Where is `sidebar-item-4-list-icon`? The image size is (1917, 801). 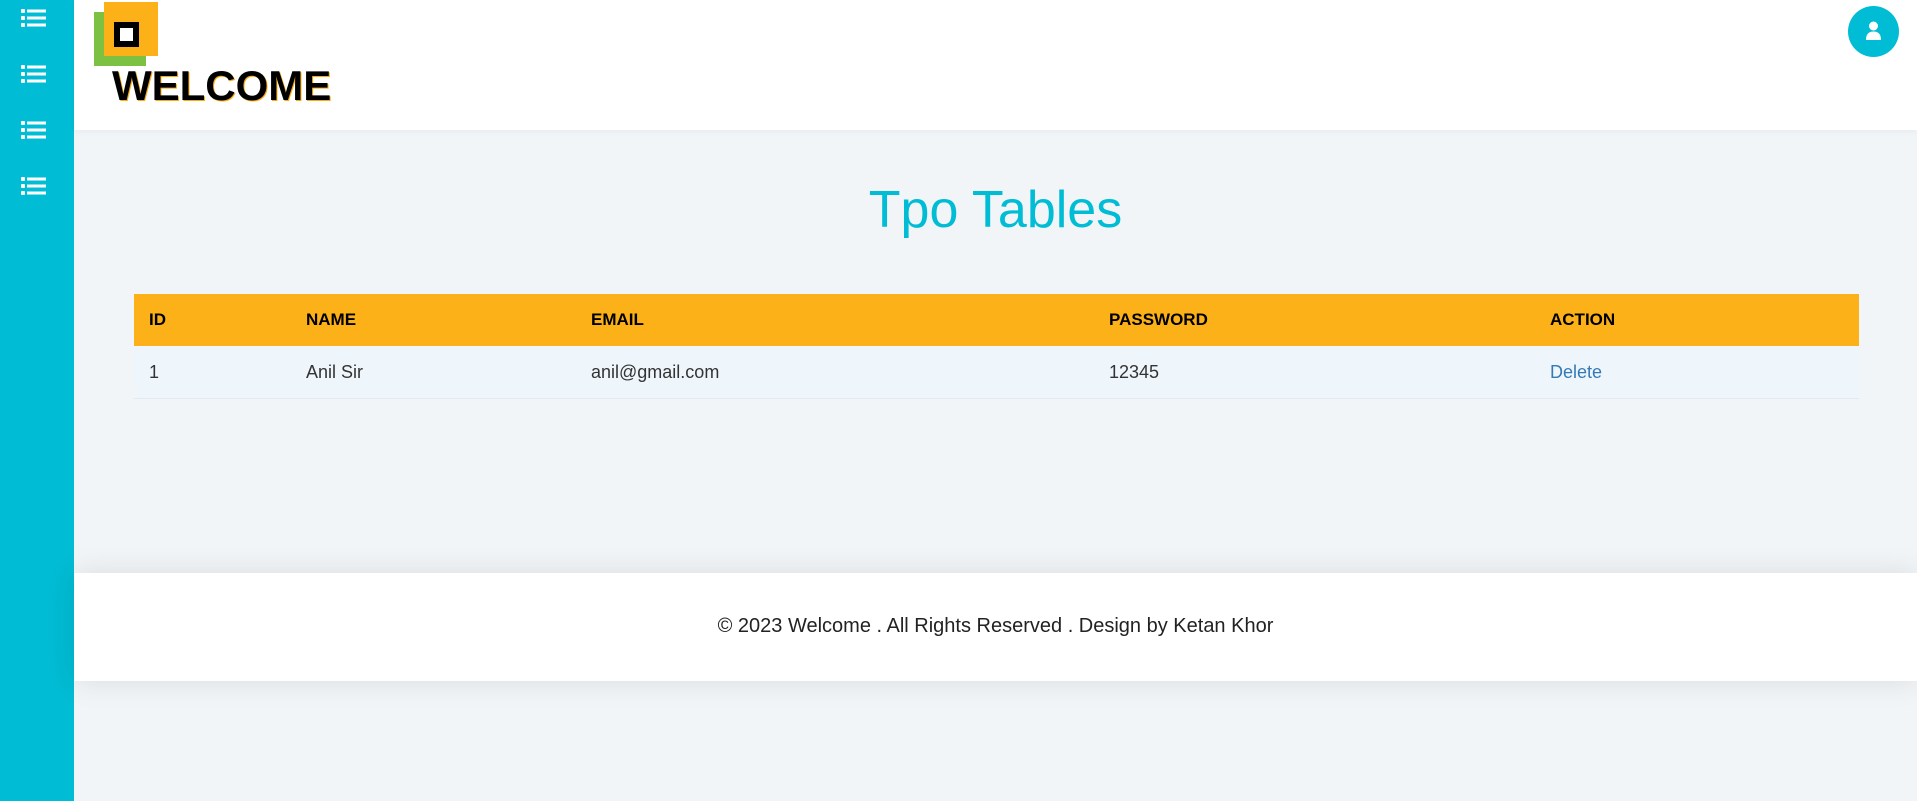
sidebar-item-4-list-icon is located at coordinates (33, 186).